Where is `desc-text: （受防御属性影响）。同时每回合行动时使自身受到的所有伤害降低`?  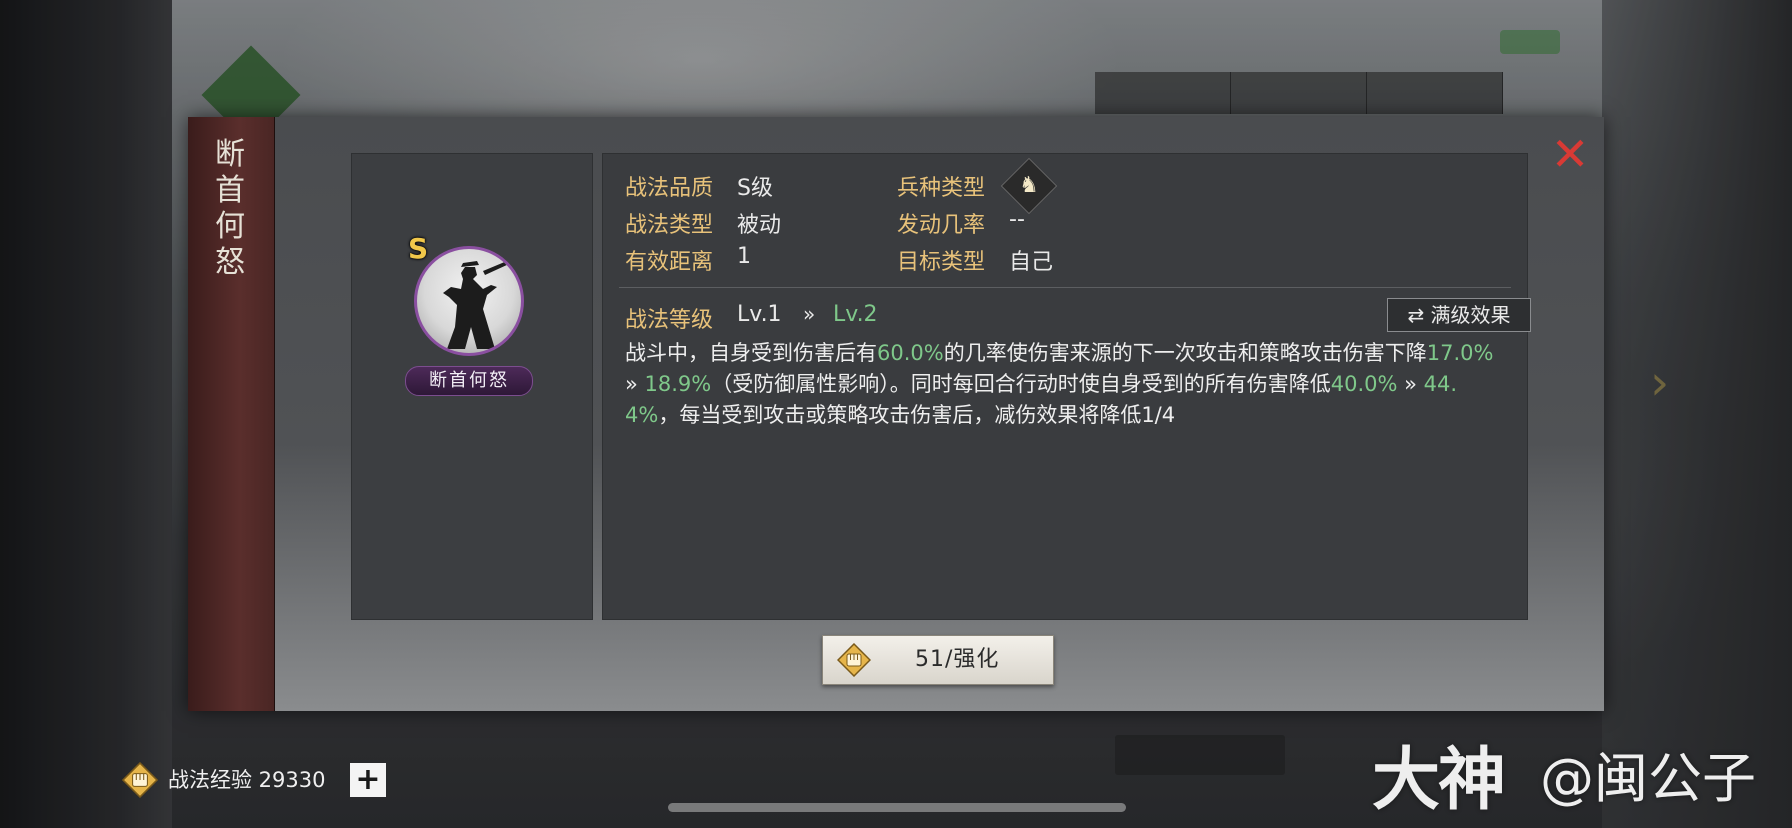
desc-text: （受防御属性影响）。同时每回合行动时使自身受到的所有伤害降低 is located at coordinates (1021, 384).